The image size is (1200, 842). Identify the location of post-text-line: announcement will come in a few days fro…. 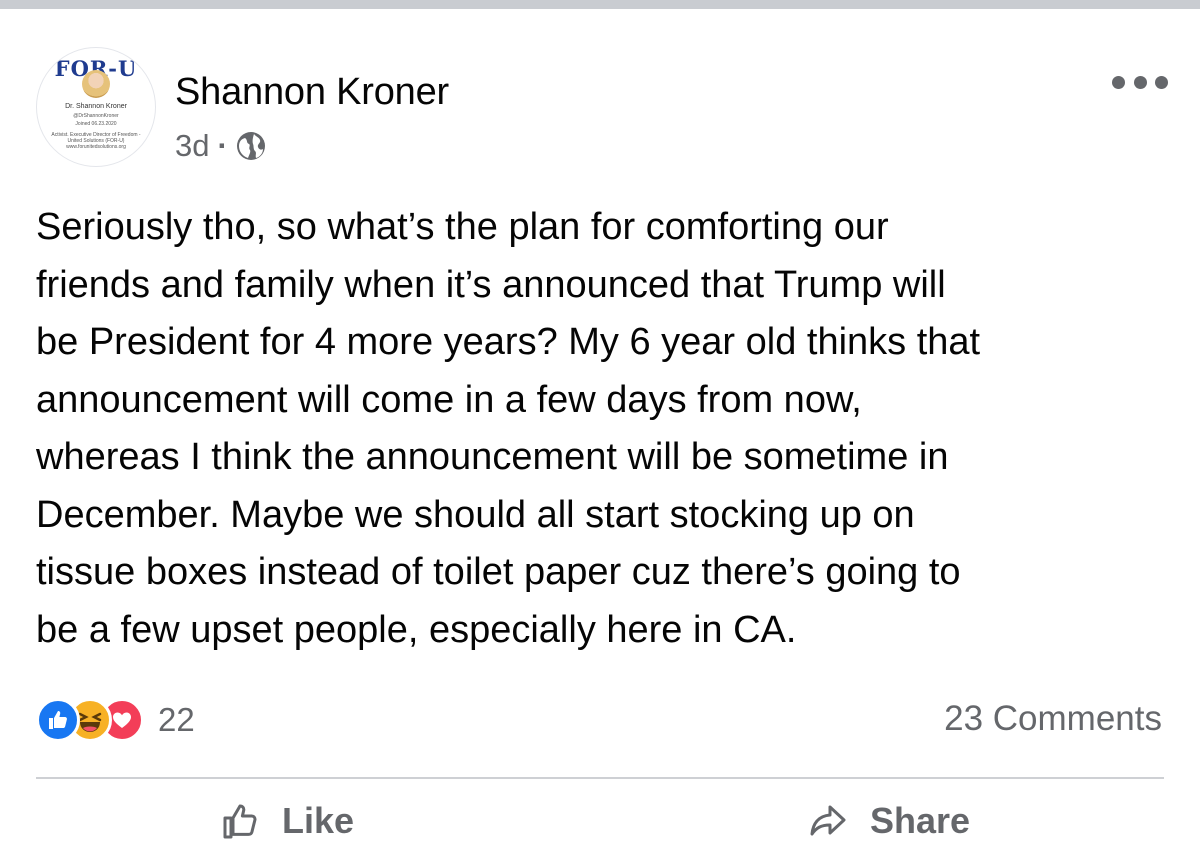
(449, 399).